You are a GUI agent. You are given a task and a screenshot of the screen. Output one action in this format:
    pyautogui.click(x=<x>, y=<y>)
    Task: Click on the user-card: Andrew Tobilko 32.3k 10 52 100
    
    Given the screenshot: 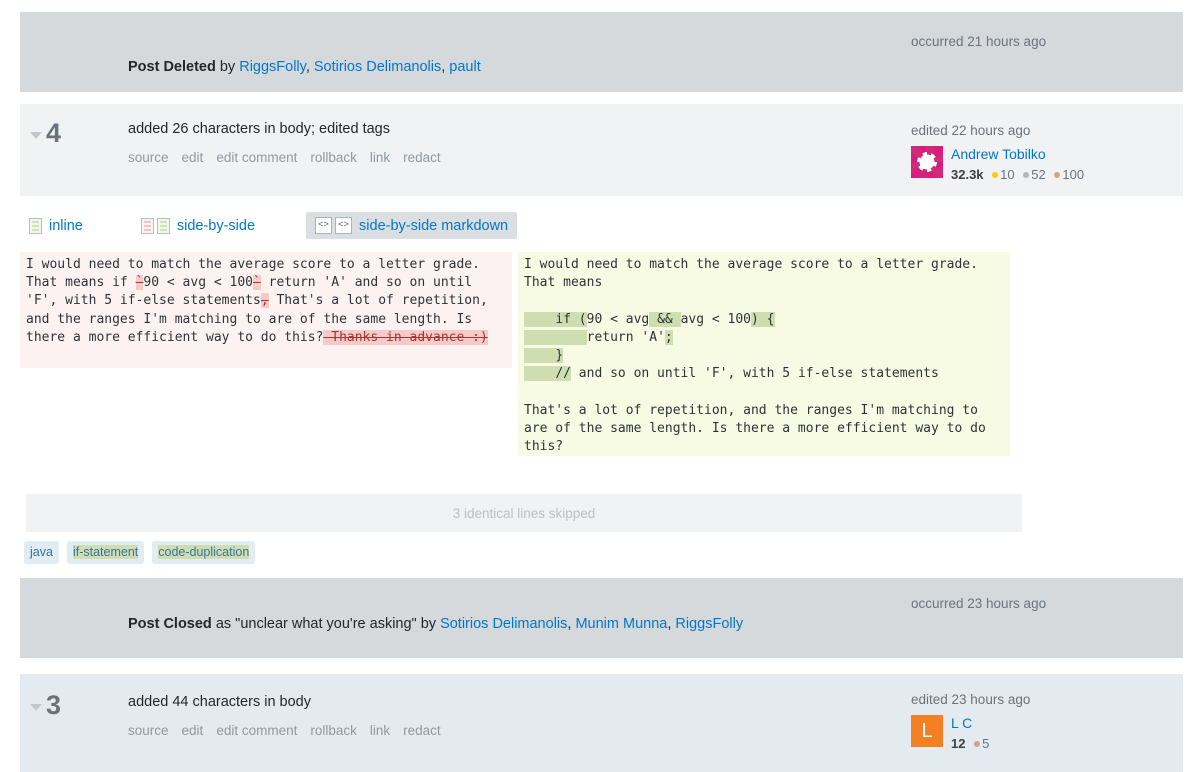 What is the action you would take?
    pyautogui.click(x=1036, y=164)
    